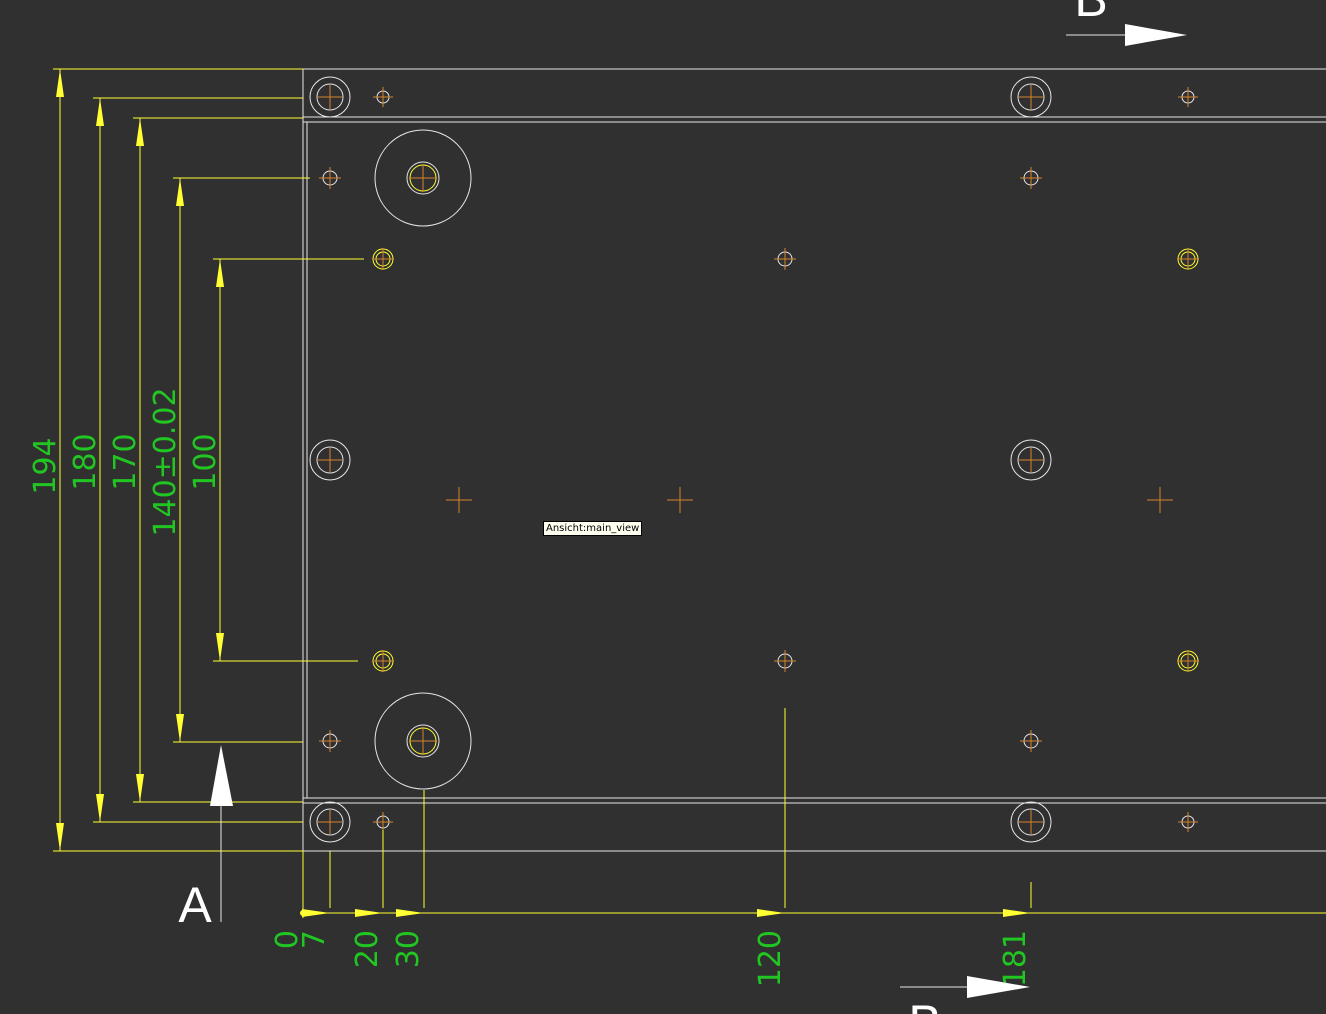 This screenshot has width=1326, height=1014. What do you see at coordinates (195, 905) in the screenshot?
I see `section-label-left: A` at bounding box center [195, 905].